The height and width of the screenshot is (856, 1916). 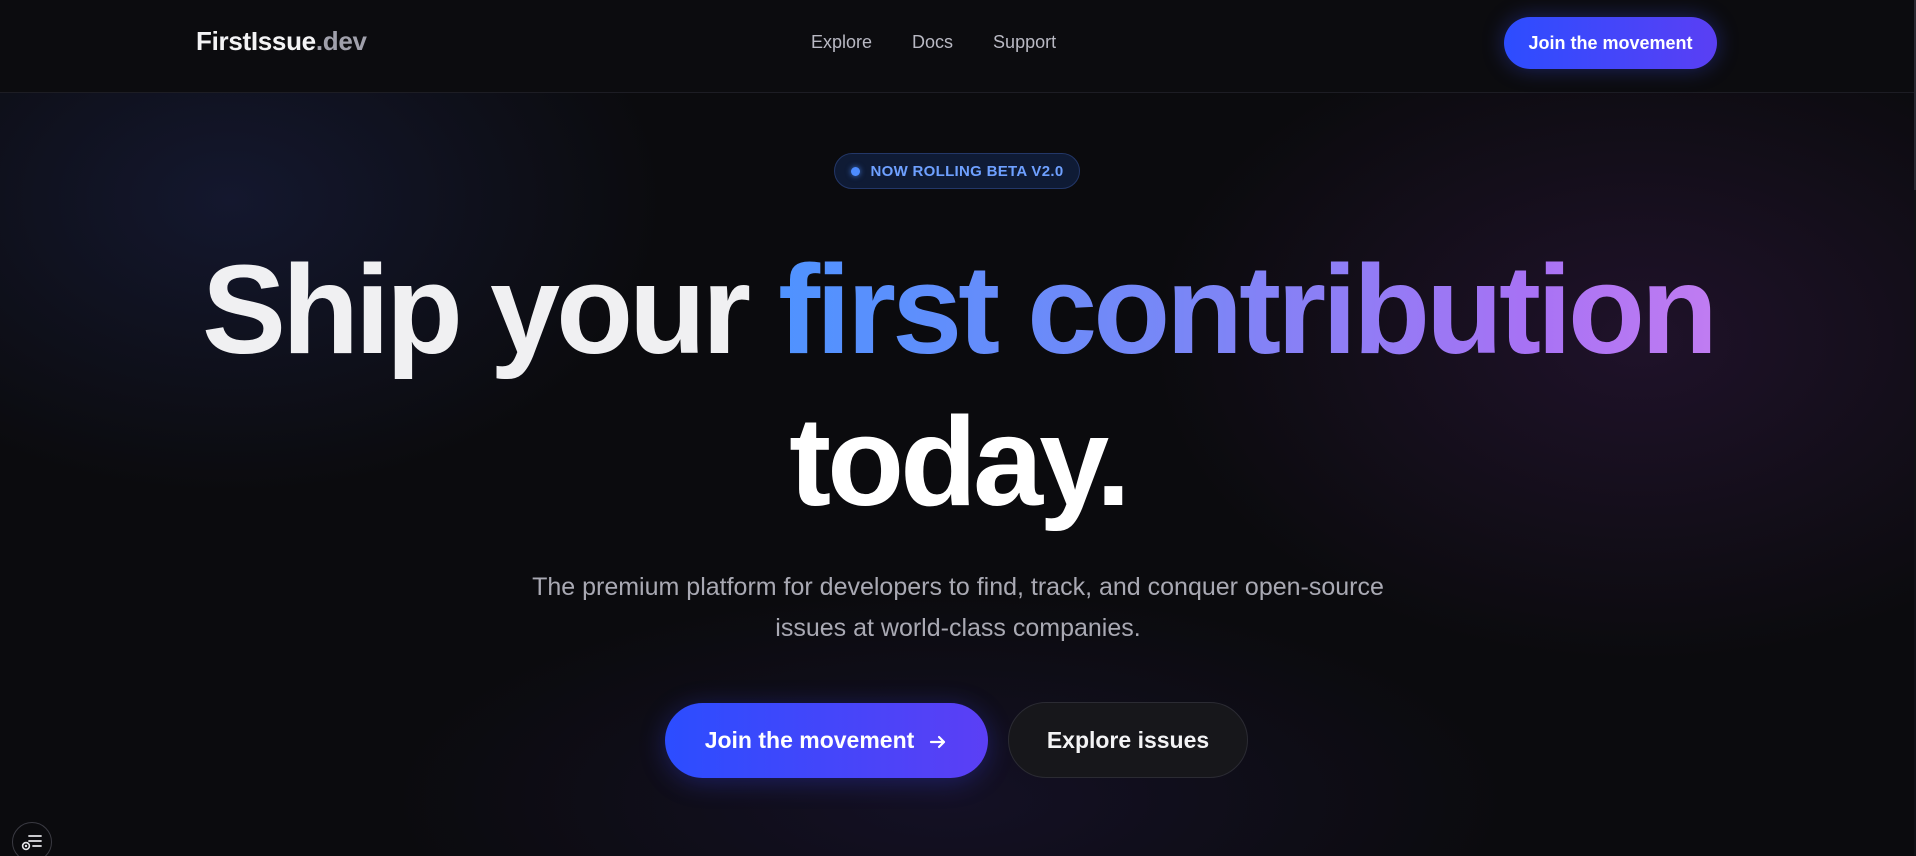 What do you see at coordinates (960, 461) in the screenshot?
I see `headline-line-2: today.` at bounding box center [960, 461].